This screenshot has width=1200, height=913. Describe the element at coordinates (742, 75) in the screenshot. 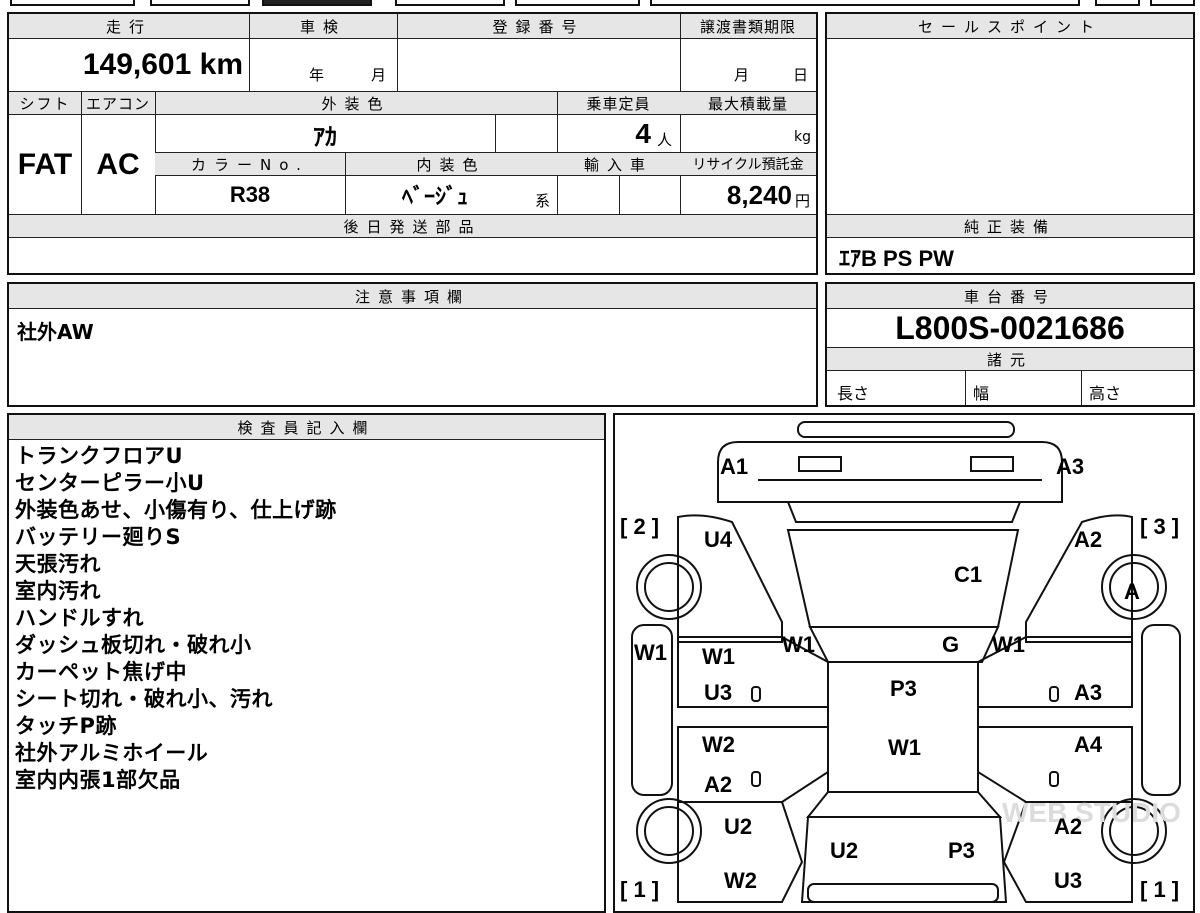

I see `deadline-month-unit: 月` at that location.